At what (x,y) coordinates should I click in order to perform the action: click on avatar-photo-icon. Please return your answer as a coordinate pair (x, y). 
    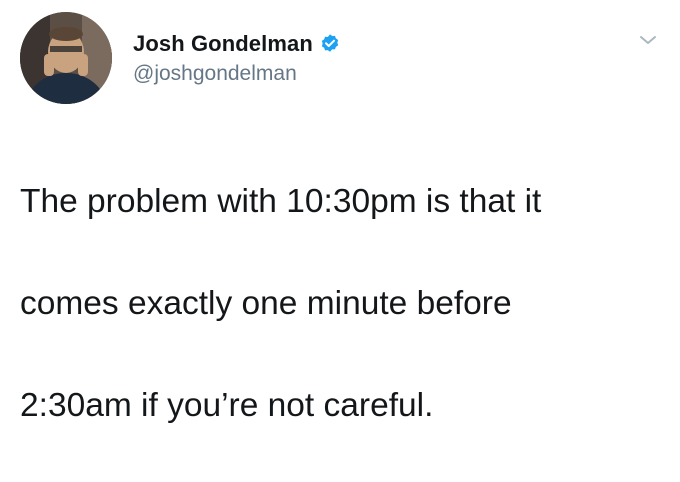
    Looking at the image, I should click on (66, 58).